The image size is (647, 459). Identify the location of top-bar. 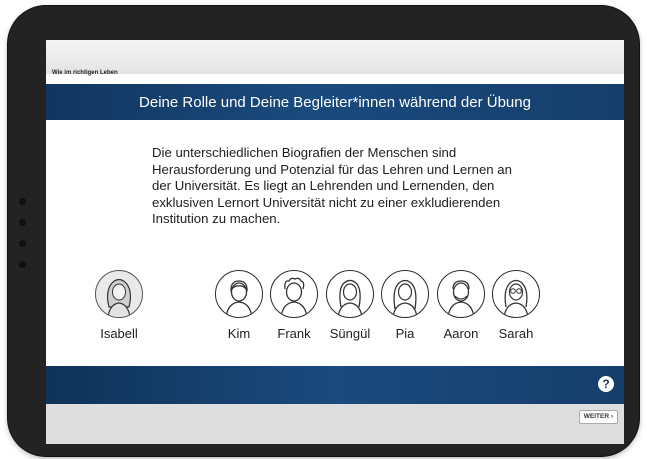
(335, 57).